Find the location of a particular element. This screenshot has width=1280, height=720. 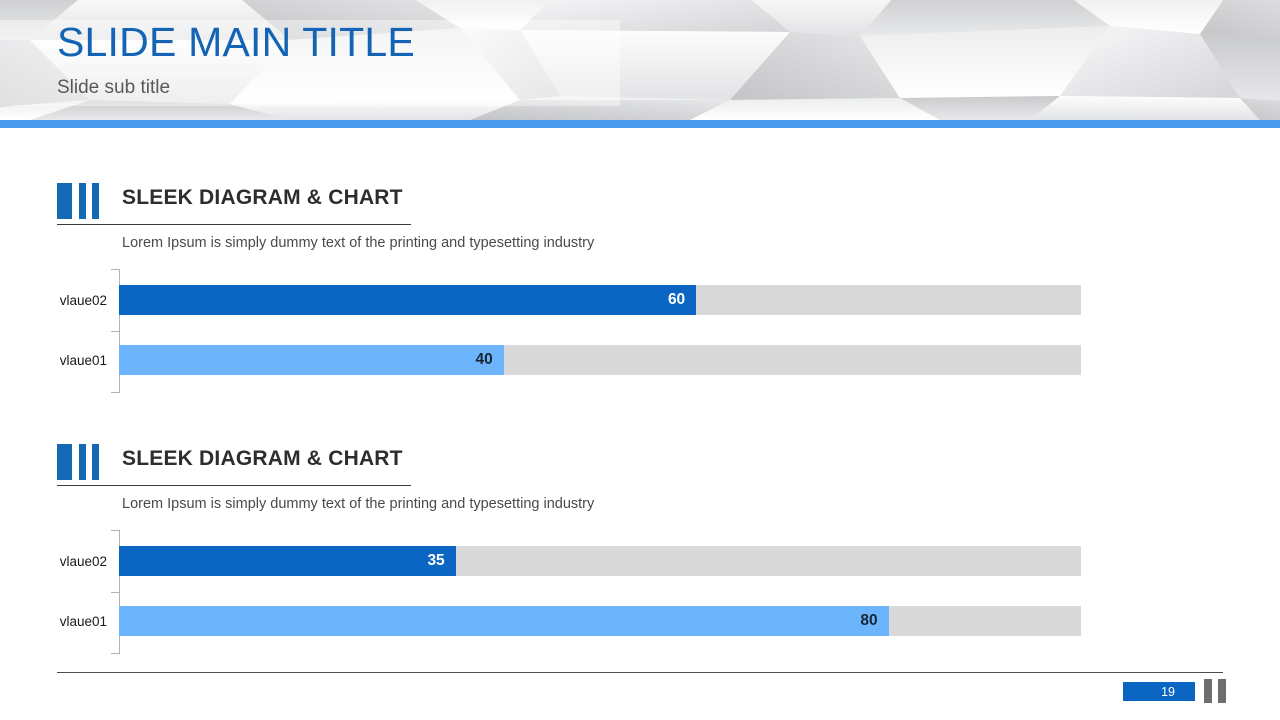

page-subtitle: Slide sub title is located at coordinates (114, 87).